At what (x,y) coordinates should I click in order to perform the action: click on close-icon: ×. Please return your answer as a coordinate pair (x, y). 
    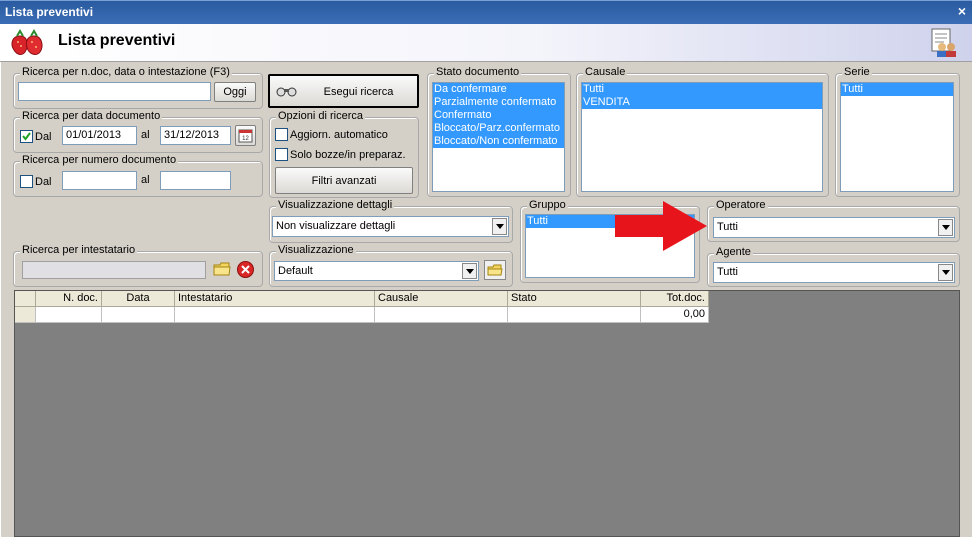
    Looking at the image, I should click on (962, 11).